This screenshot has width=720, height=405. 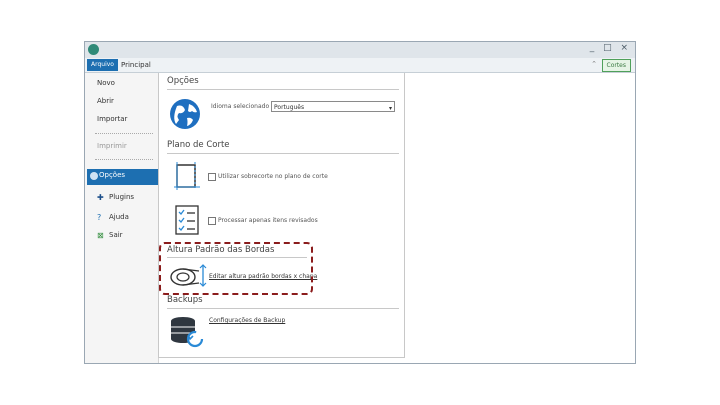 I want to click on cortes-button: Cortes, so click(x=616, y=65).